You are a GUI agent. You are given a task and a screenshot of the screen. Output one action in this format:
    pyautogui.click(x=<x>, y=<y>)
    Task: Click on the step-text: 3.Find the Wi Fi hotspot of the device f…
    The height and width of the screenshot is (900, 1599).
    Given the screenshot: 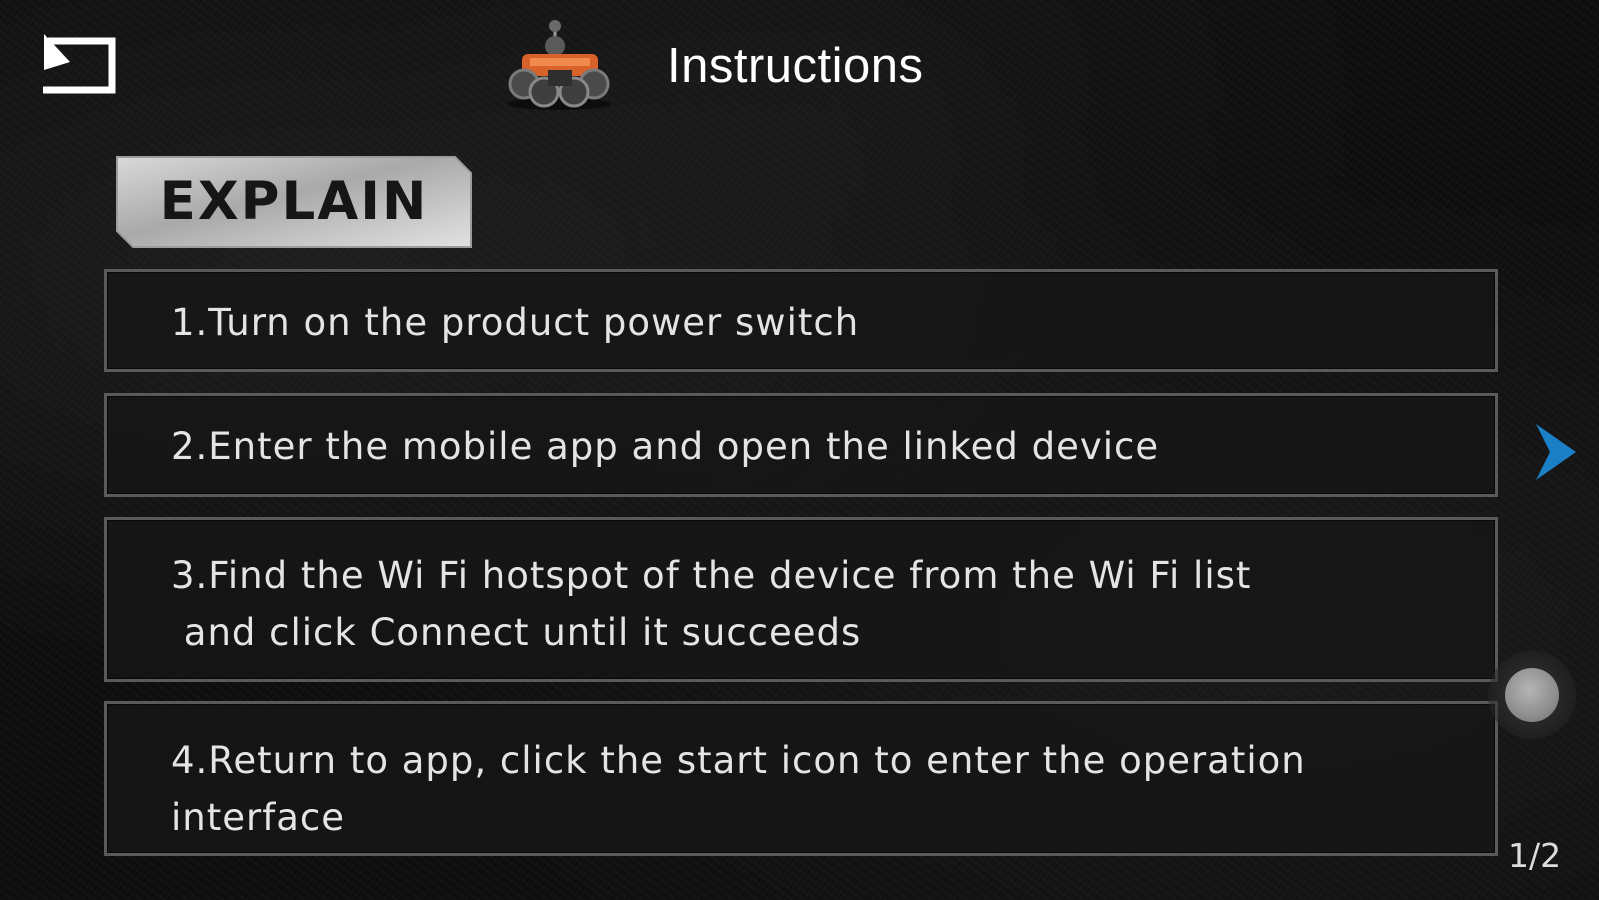 What is the action you would take?
    pyautogui.click(x=711, y=604)
    